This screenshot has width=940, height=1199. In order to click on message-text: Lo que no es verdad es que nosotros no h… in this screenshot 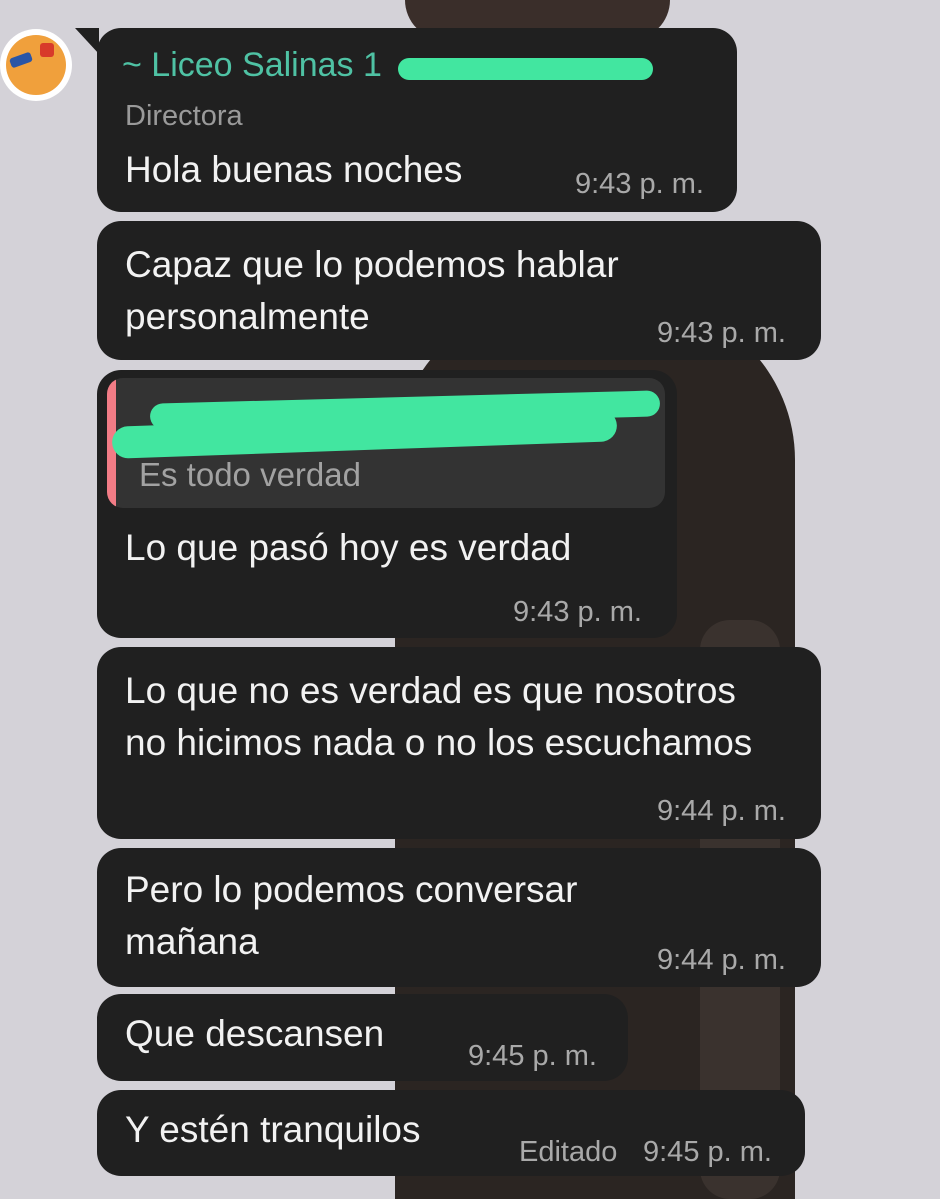, I will do `click(439, 716)`.